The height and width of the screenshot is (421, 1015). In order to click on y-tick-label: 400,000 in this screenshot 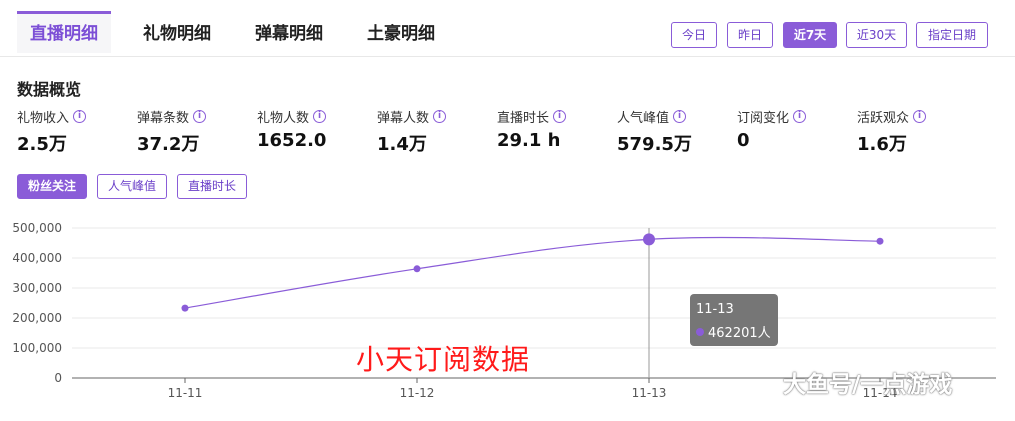, I will do `click(37, 258)`.